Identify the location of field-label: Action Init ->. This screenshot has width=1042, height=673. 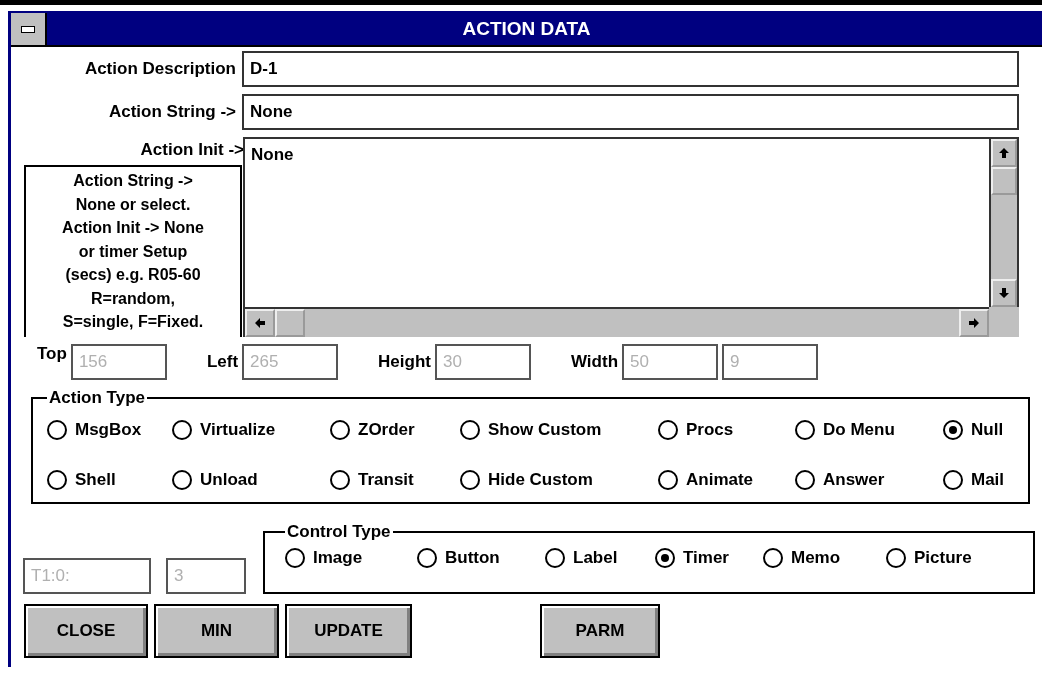
(191, 150).